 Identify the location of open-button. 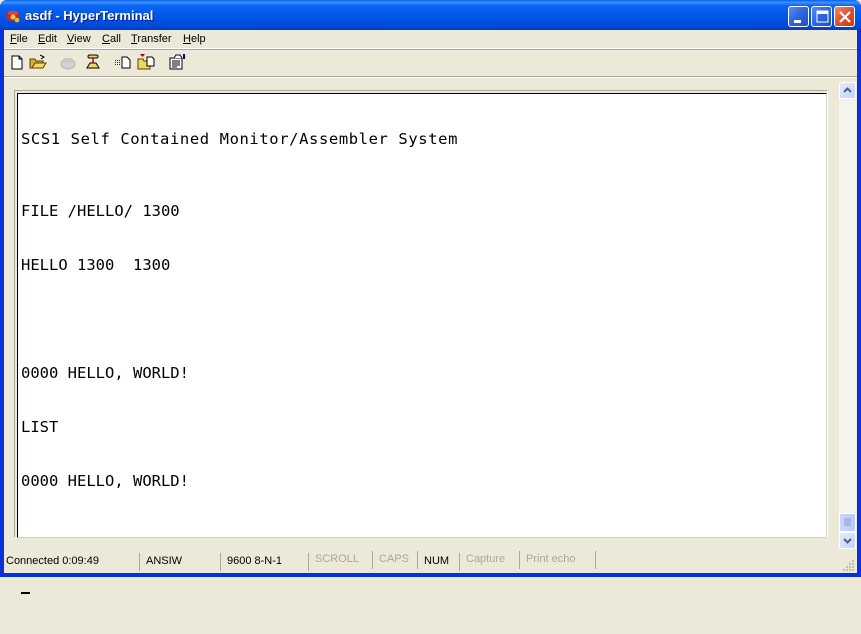
(38, 62).